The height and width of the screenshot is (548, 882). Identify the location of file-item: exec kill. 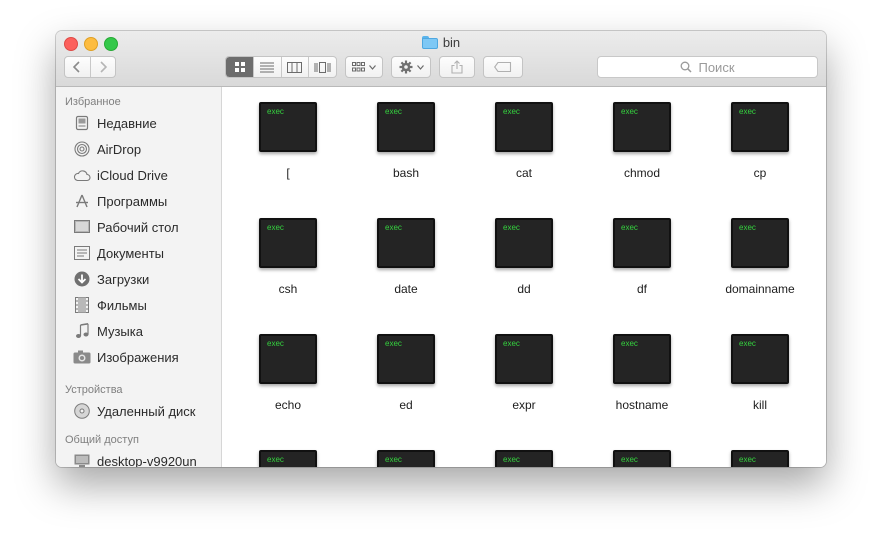
(760, 373).